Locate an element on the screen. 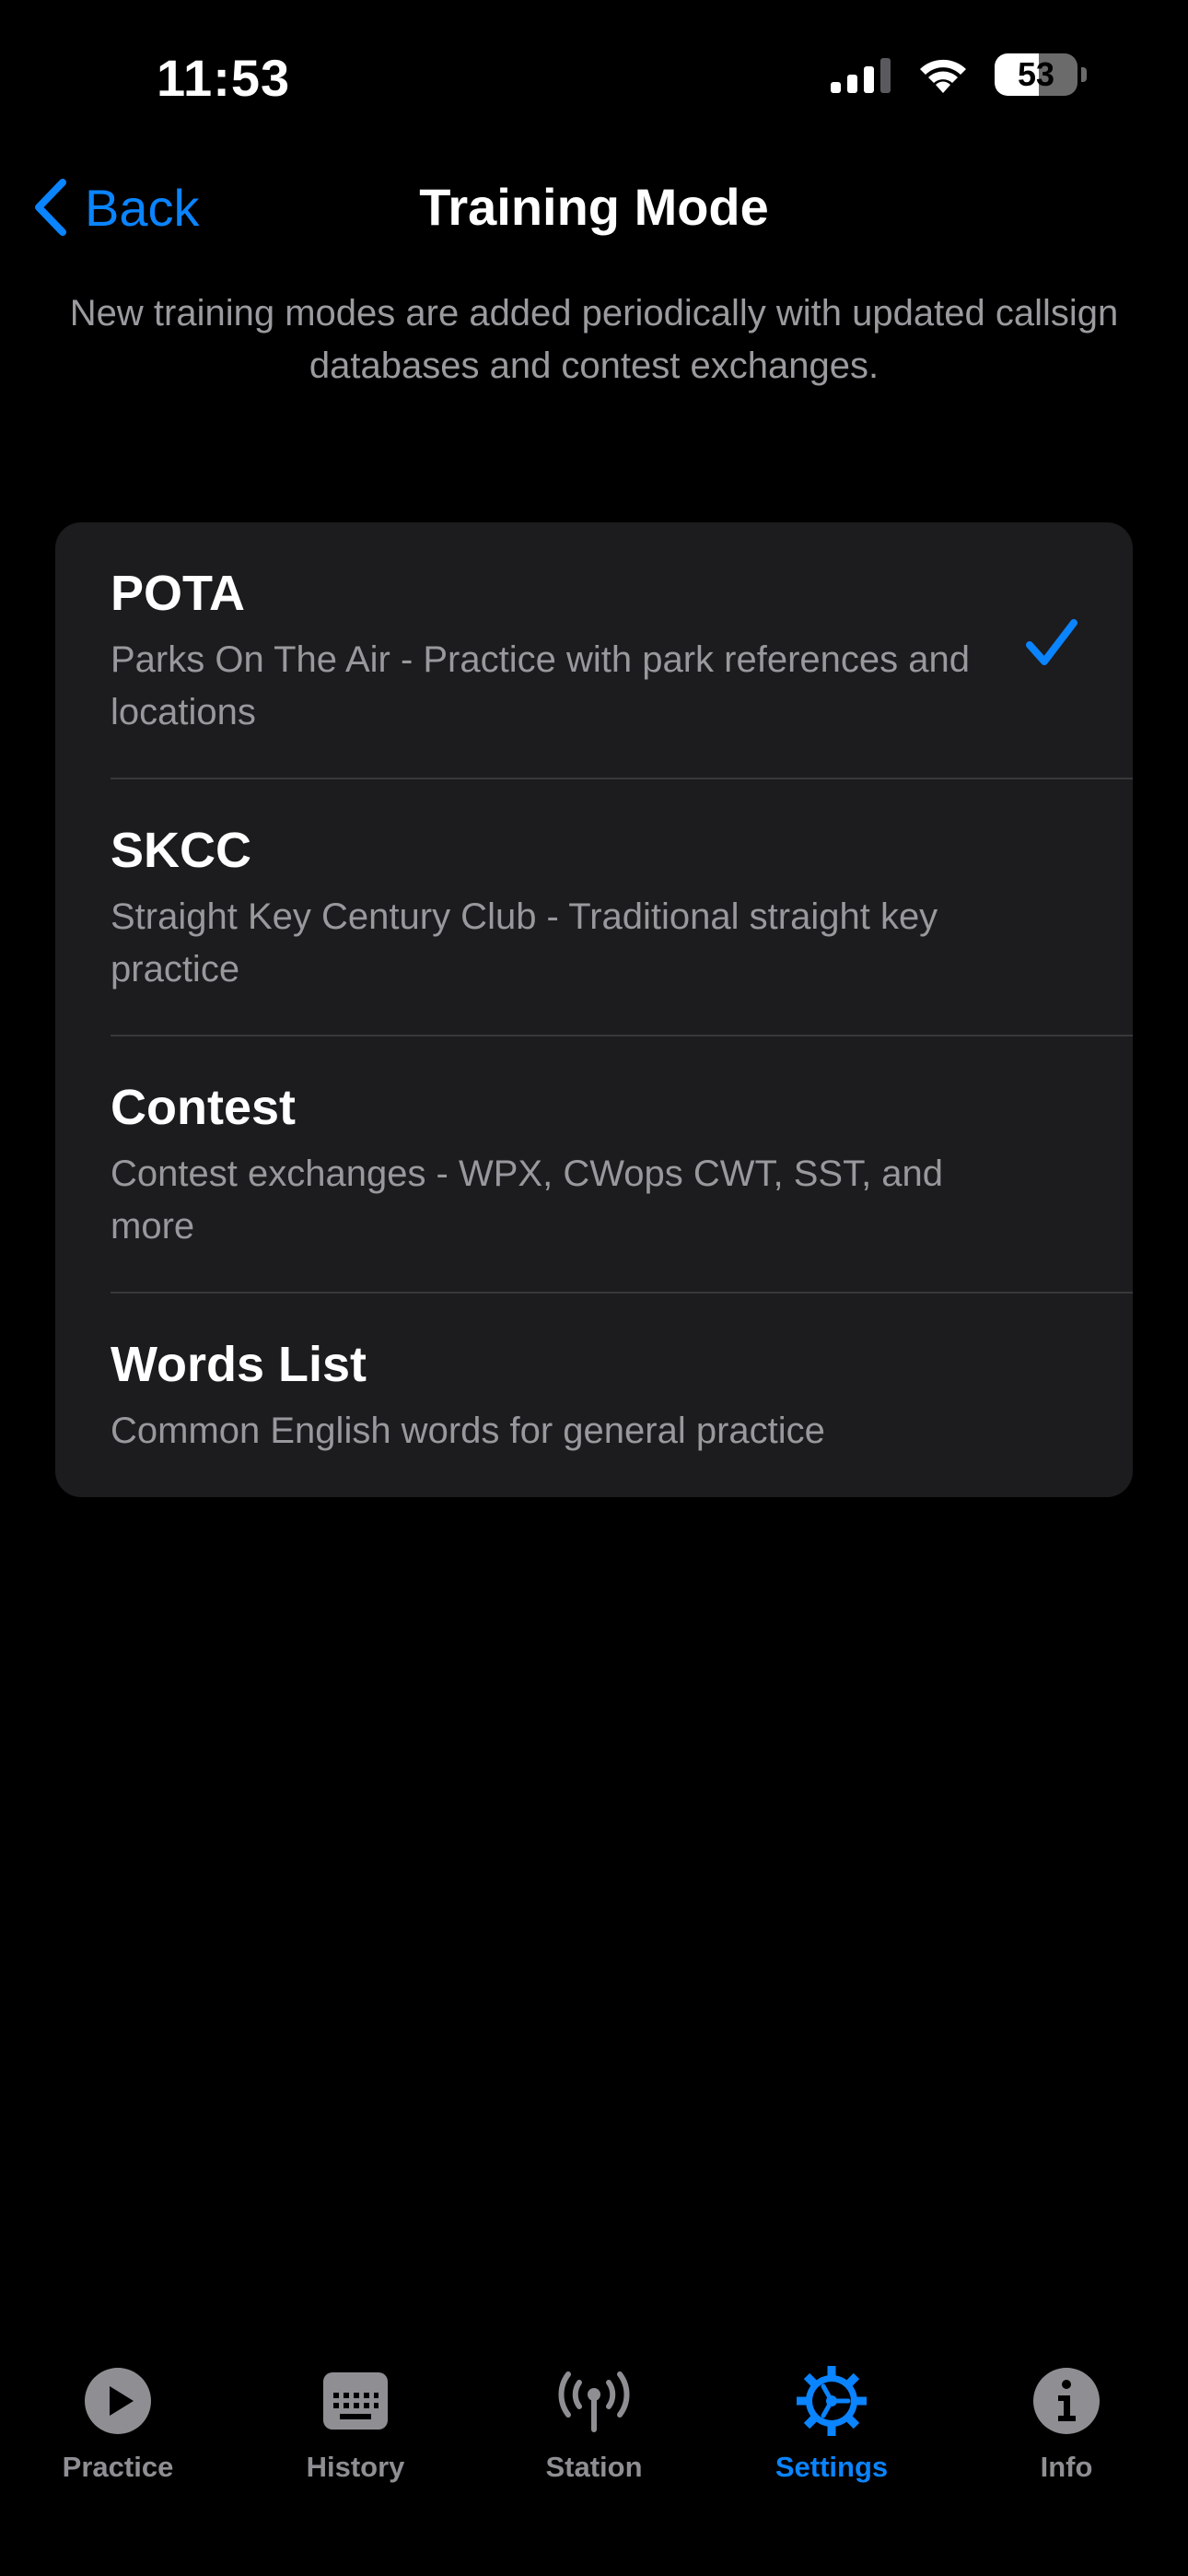 This screenshot has height=2576, width=1188. tab-station: Station is located at coordinates (594, 2422).